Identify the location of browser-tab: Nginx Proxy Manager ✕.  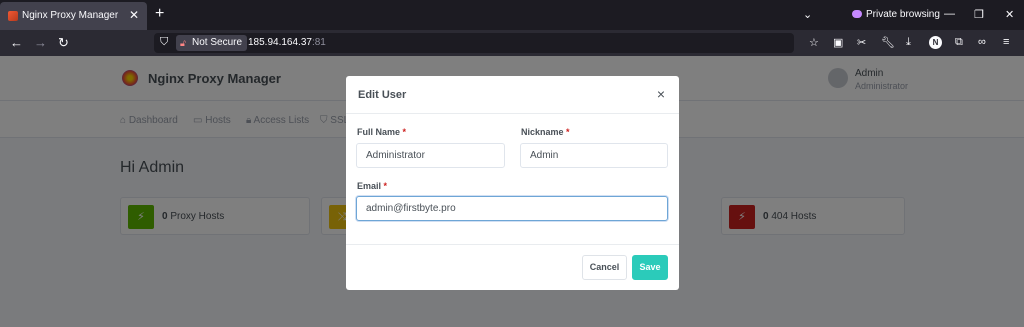
(73, 16).